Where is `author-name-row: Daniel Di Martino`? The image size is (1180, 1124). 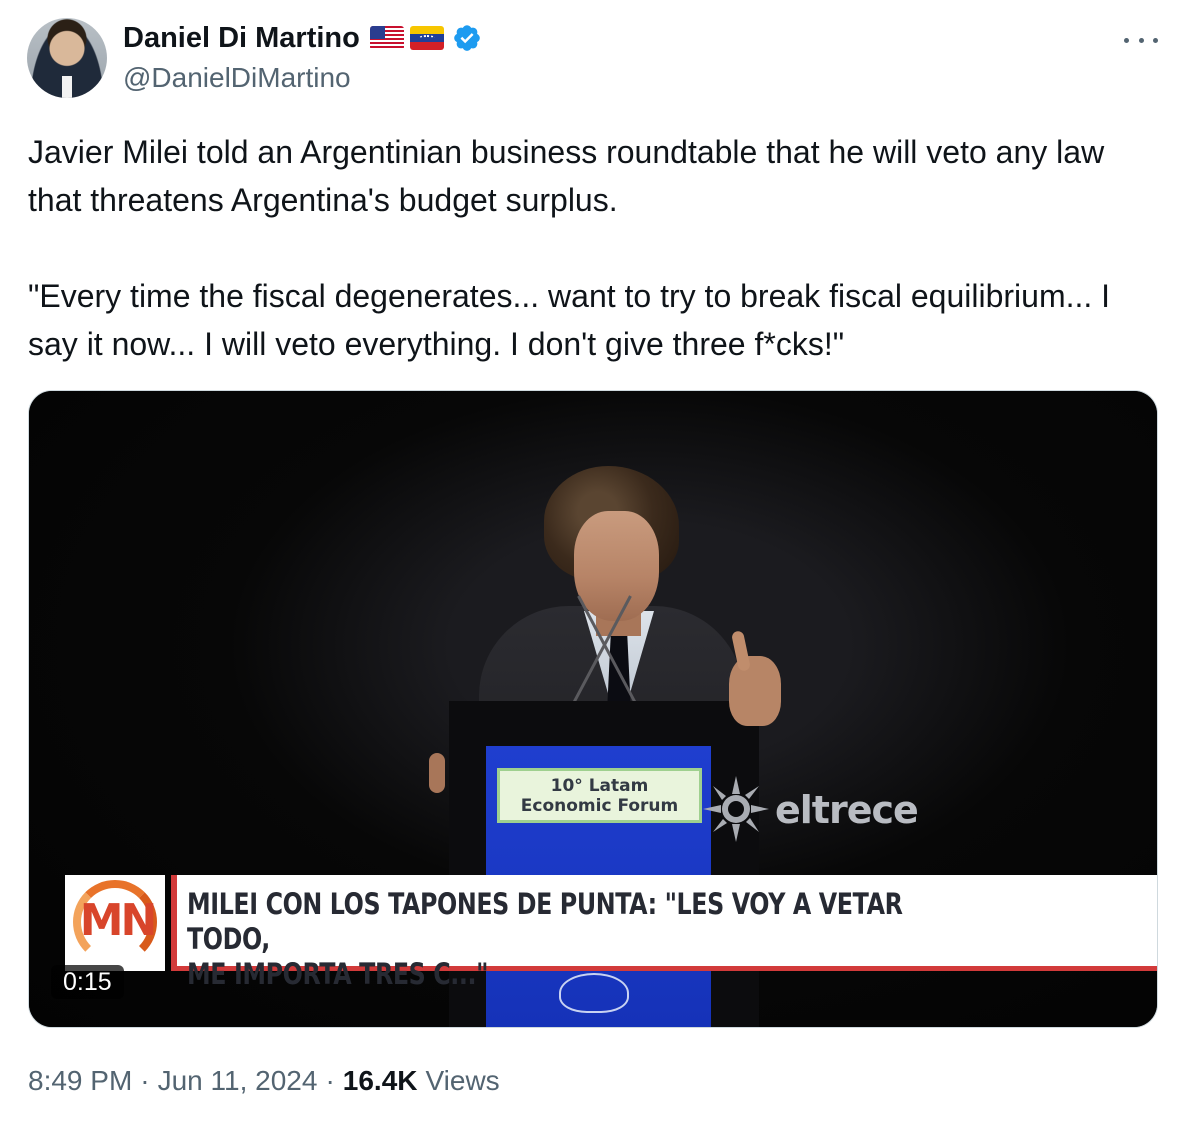 author-name-row: Daniel Di Martino is located at coordinates (302, 38).